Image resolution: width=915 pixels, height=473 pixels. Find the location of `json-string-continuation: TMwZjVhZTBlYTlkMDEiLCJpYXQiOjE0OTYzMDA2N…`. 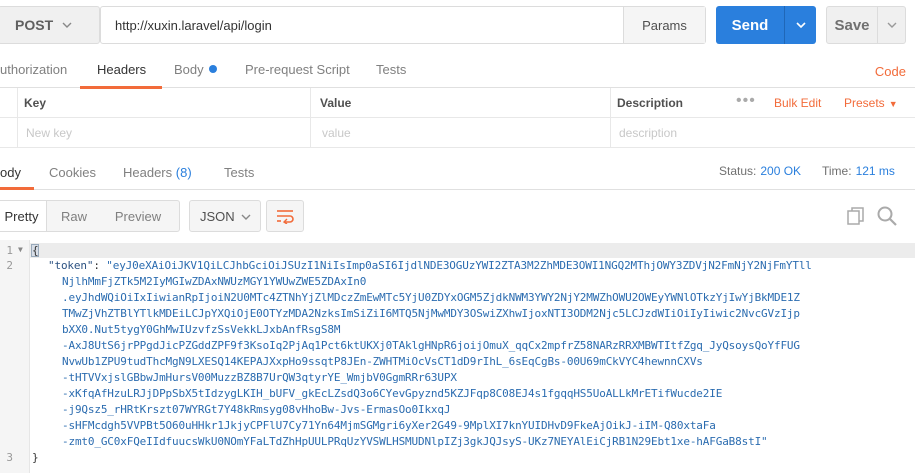

json-string-continuation: TMwZjVhZTBlYTlkMDEiLCJpYXQiOjE0OTYzMDA2N… is located at coordinates (431, 313).